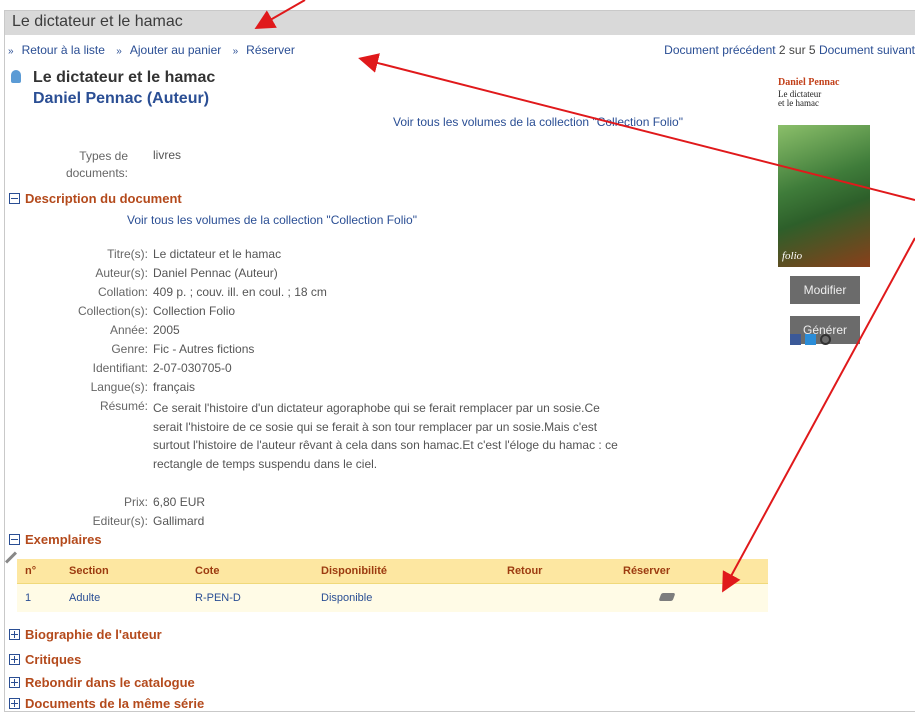  What do you see at coordinates (192, 368) in the screenshot?
I see `field-value: 2-07-030705-0` at bounding box center [192, 368].